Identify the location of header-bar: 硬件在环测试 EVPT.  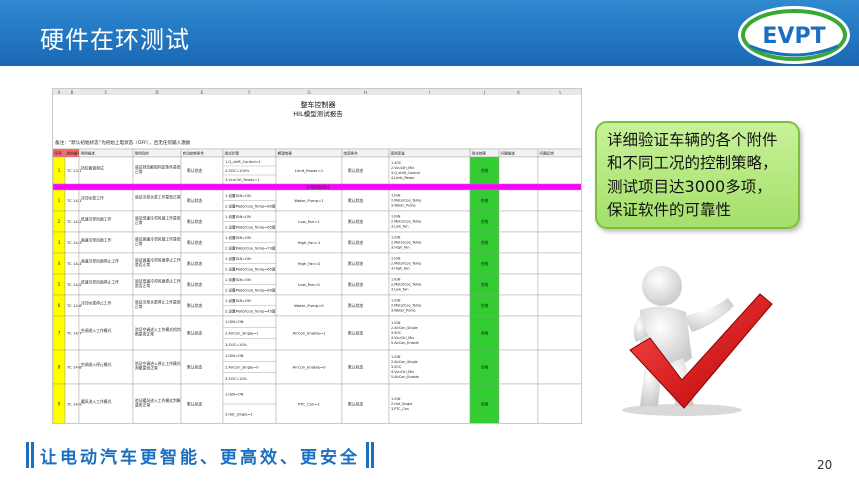
(429, 33).